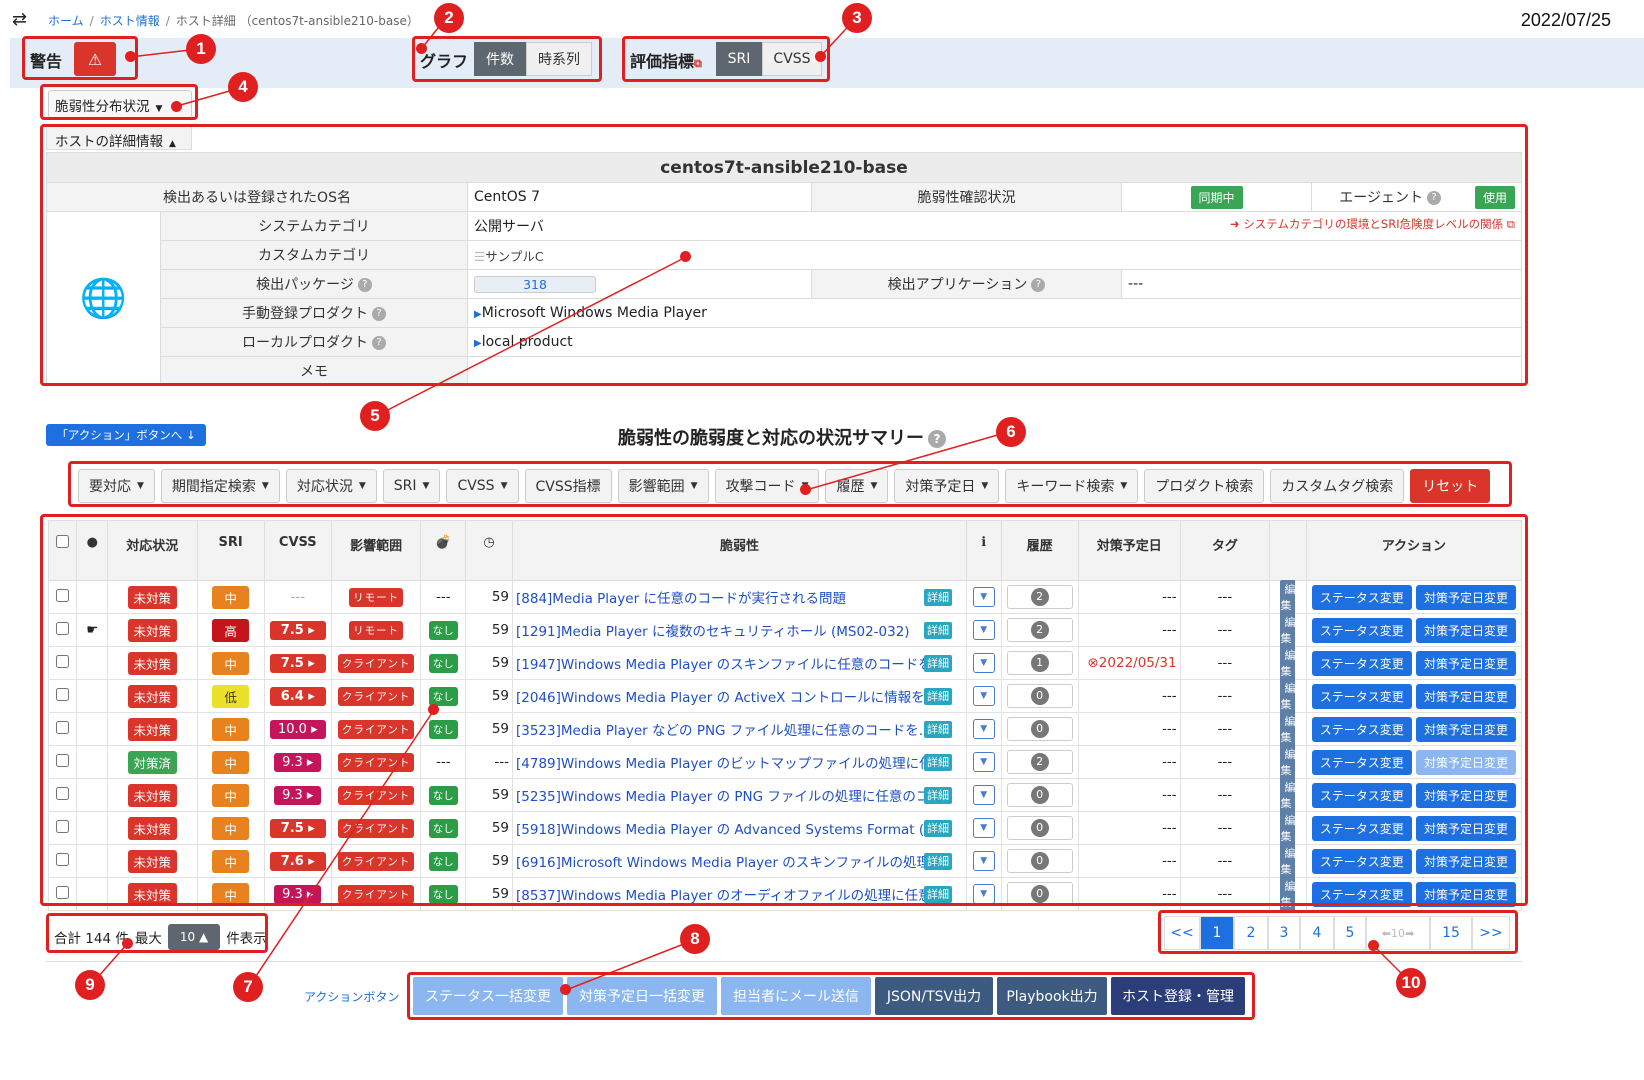 The image size is (1644, 1080). I want to click on help-icon: ?, so click(937, 439).